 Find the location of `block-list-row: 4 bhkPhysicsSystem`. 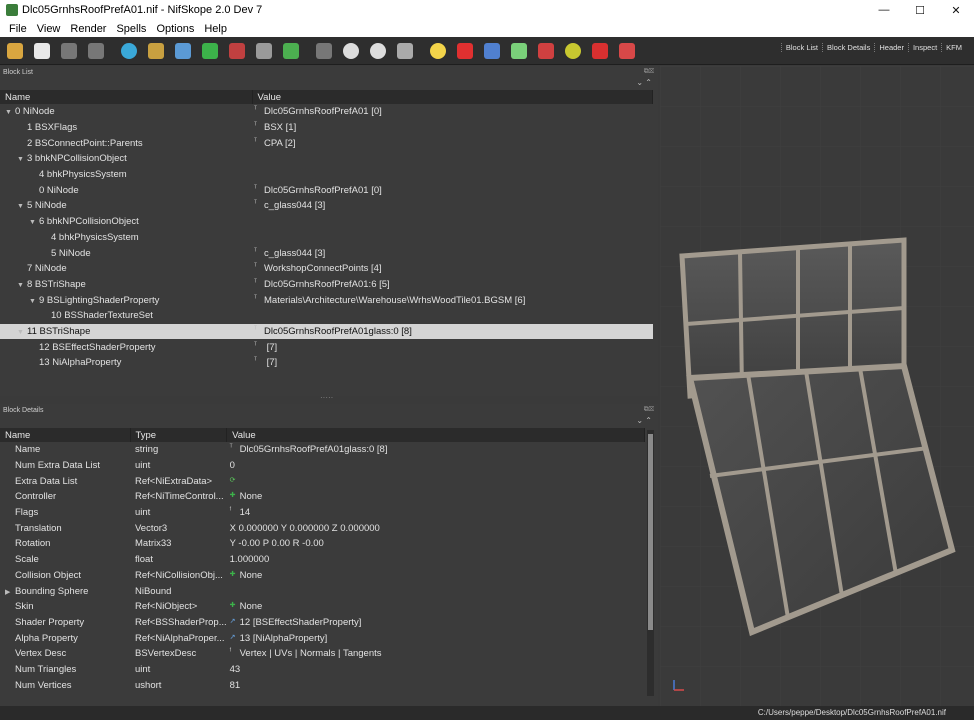

block-list-row: 4 bhkPhysicsSystem is located at coordinates (326, 238).